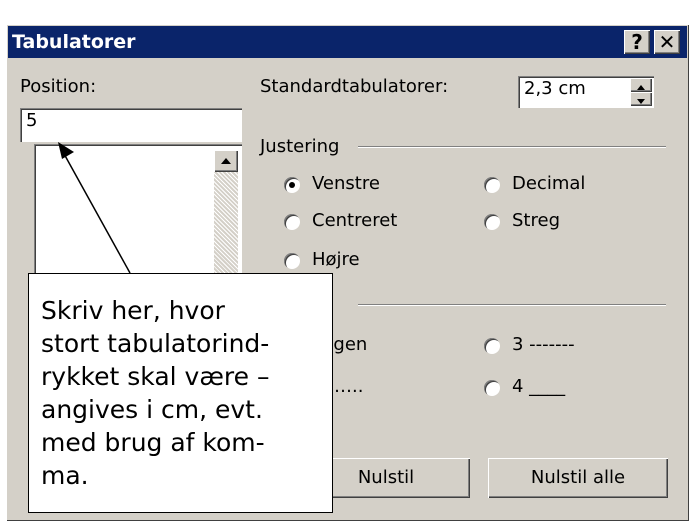  Describe the element at coordinates (96, 212) in the screenshot. I see `callout-line` at that location.